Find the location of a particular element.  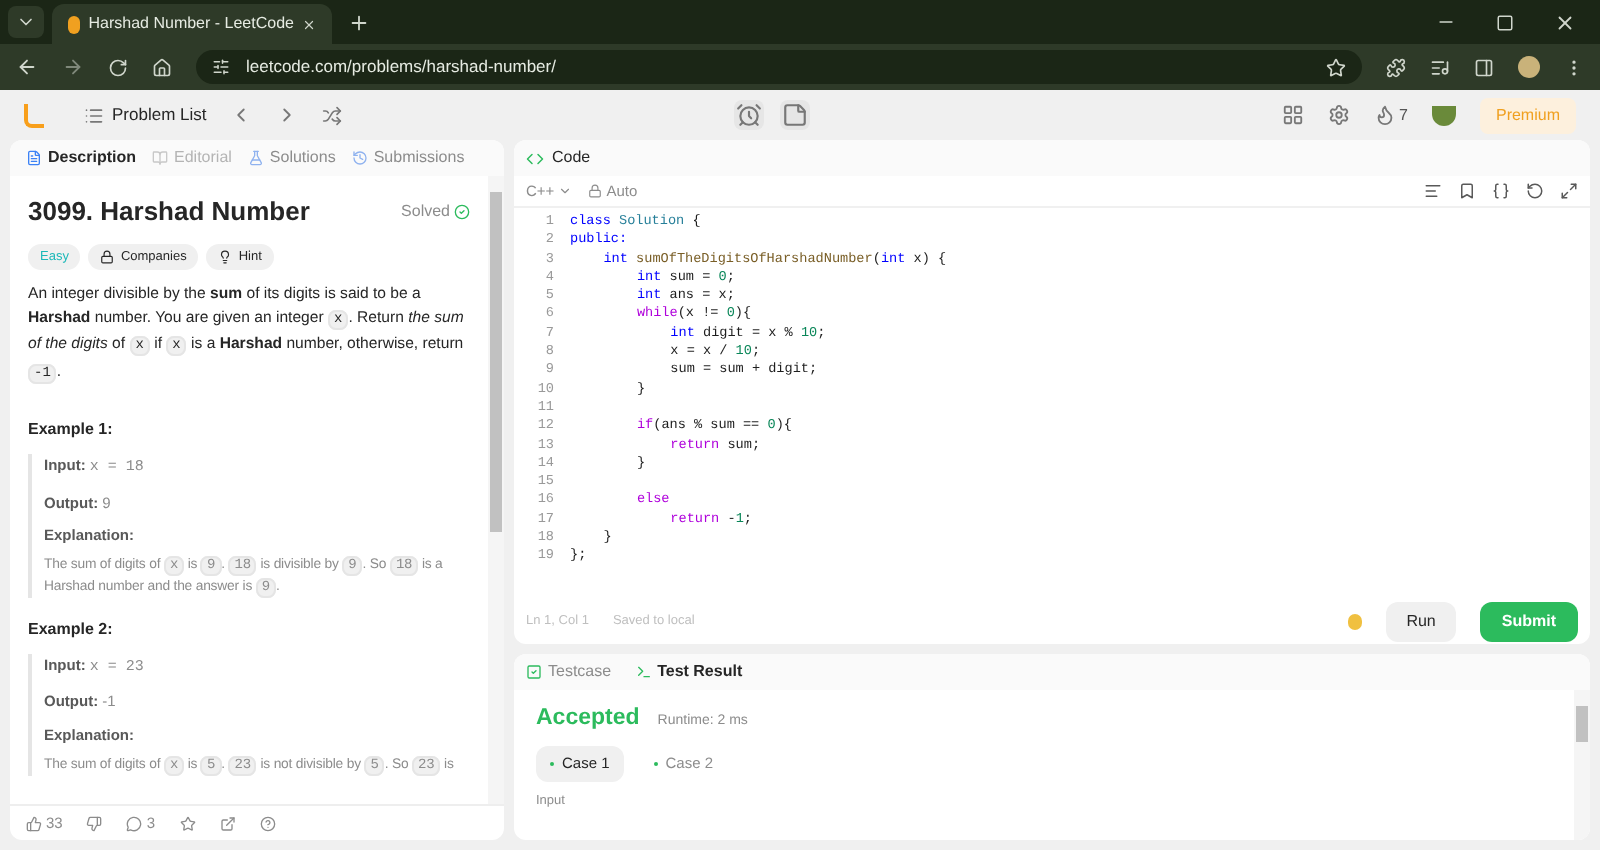

example-heading: Example 2: is located at coordinates (71, 630).